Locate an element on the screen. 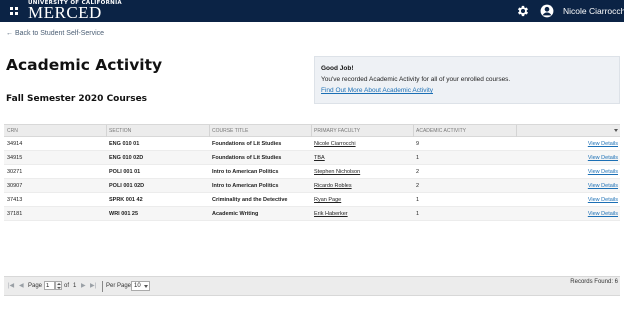 The height and width of the screenshot is (327, 624). chevron-down-icon is located at coordinates (146, 286).